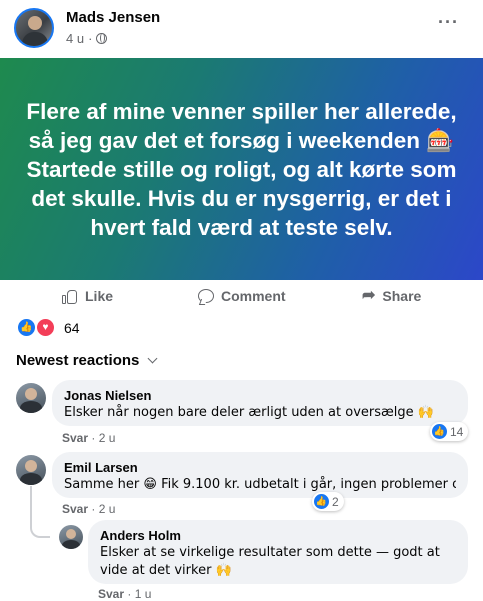 Image resolution: width=483 pixels, height=601 pixels. I want to click on comment-button: Comment, so click(242, 296).